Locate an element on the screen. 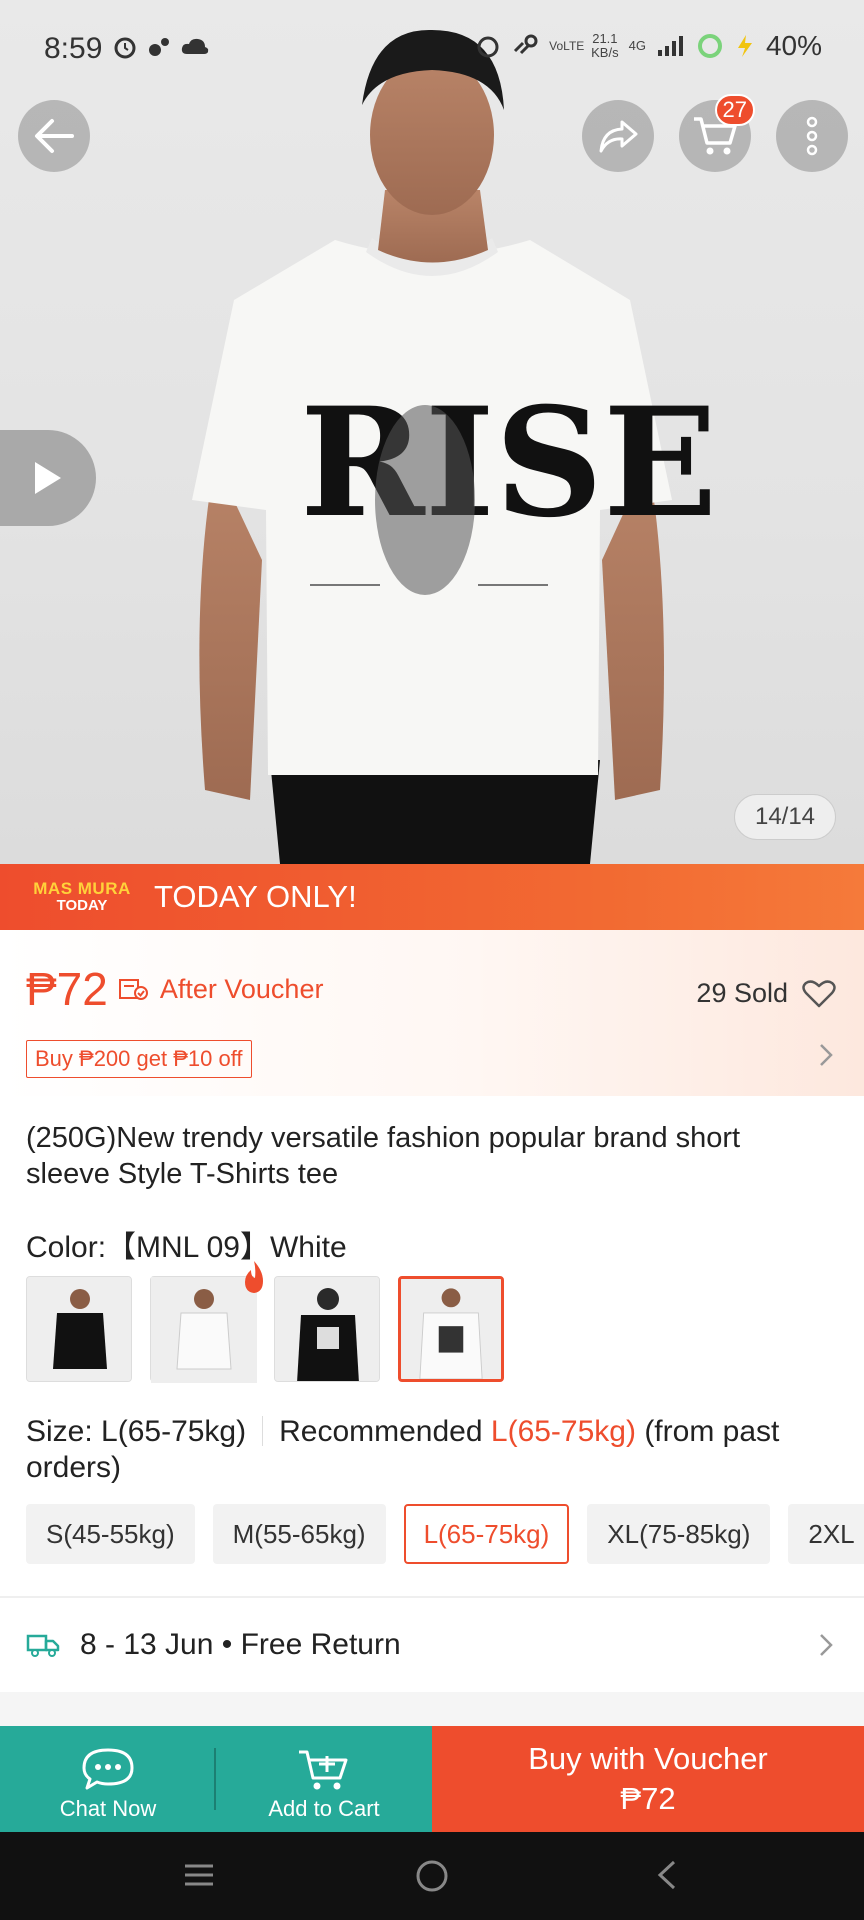  home-icon is located at coordinates (432, 1876).